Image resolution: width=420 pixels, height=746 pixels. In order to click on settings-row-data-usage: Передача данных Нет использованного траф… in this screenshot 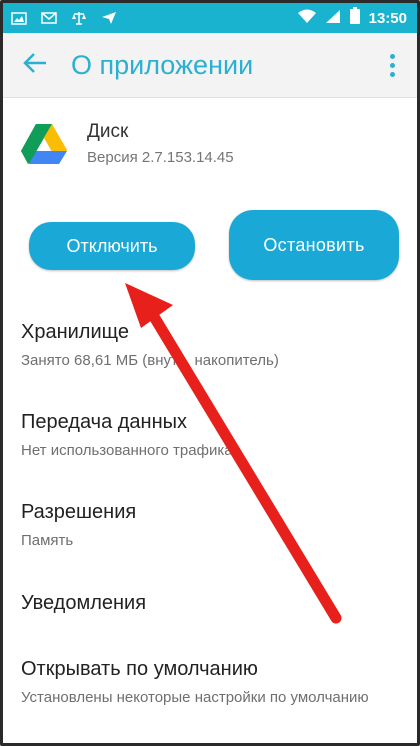, I will do `click(211, 436)`.